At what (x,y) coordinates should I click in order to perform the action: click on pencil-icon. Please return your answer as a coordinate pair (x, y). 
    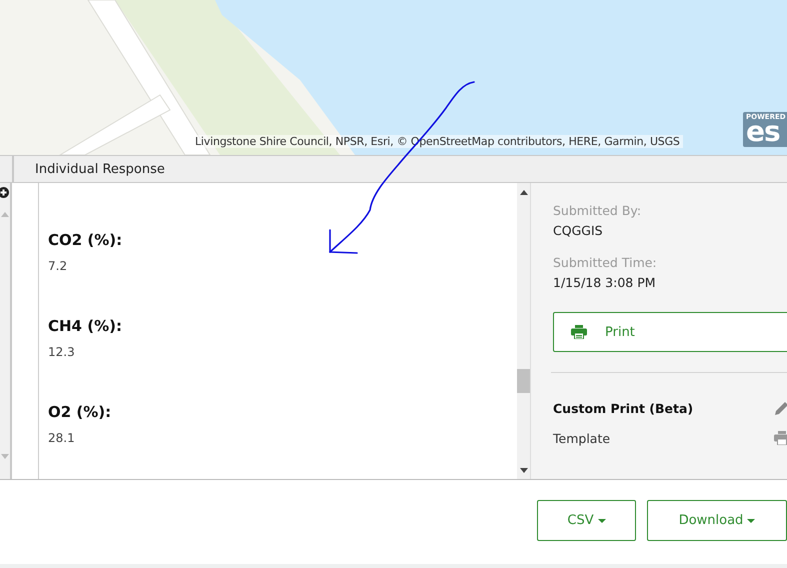
    Looking at the image, I should click on (780, 408).